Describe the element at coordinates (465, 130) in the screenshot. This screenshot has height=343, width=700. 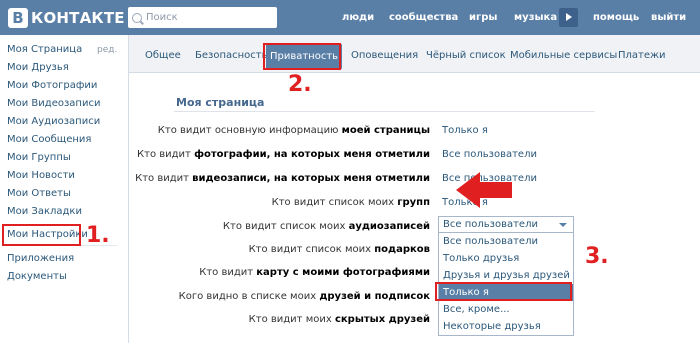
I see `privacy-value-main: Только я` at that location.